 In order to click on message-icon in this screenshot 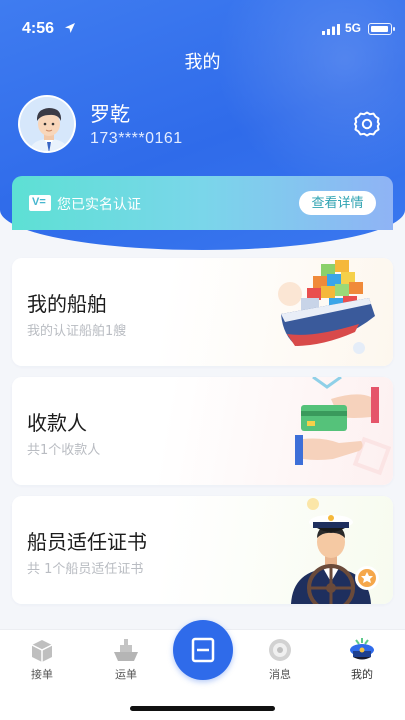, I will do `click(280, 650)`.